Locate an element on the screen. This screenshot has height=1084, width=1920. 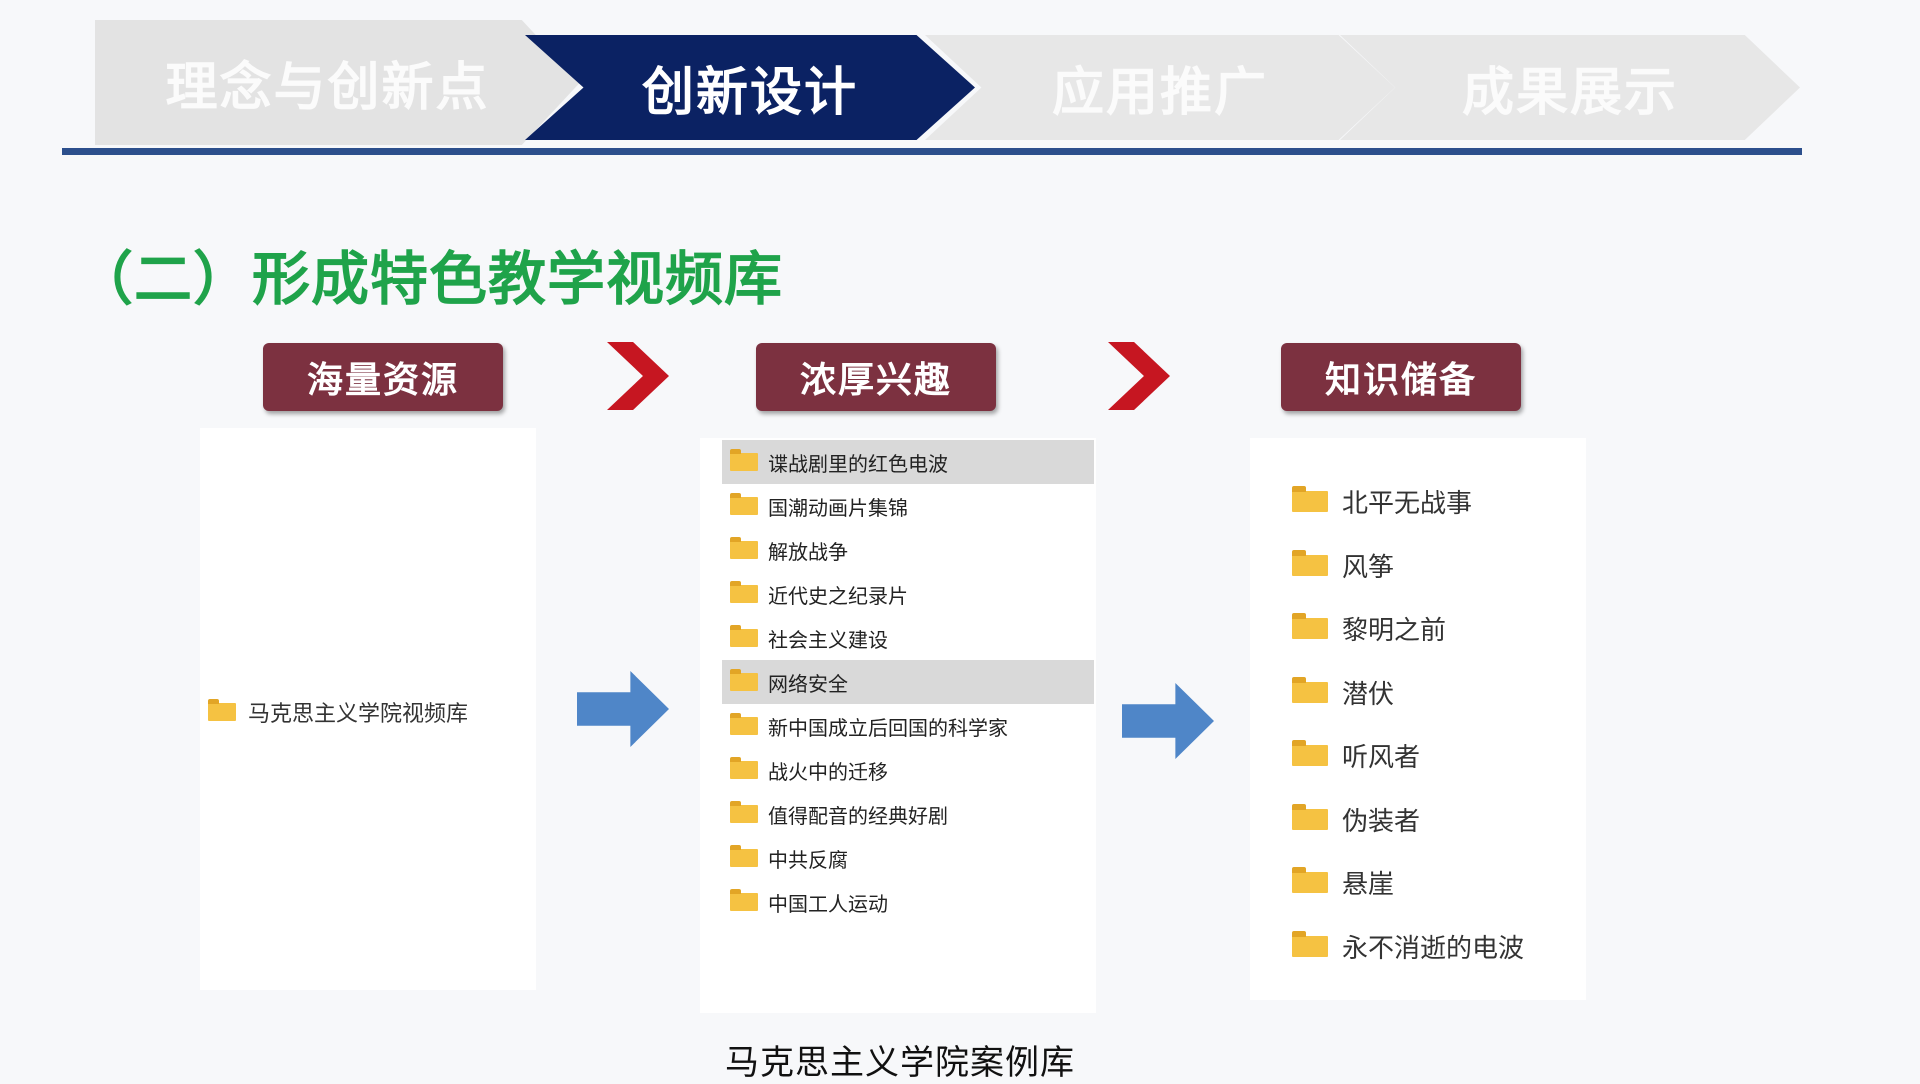
folder-label: 风筝 is located at coordinates (1368, 567).